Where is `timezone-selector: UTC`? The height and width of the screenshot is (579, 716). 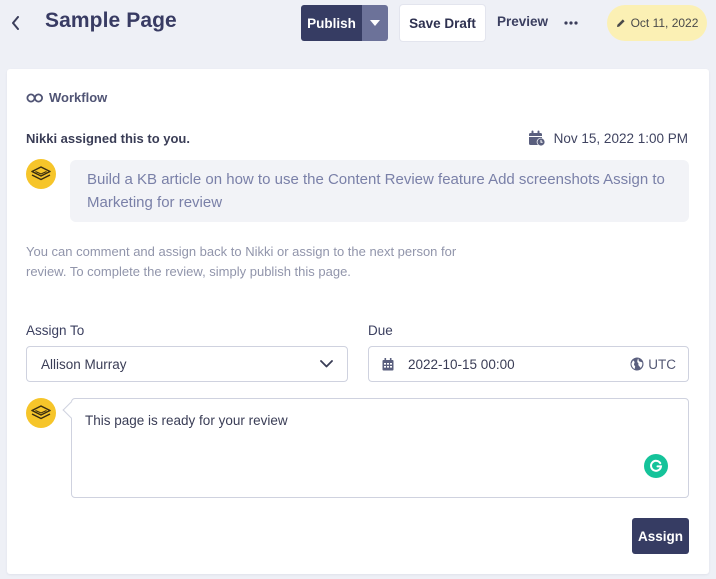 timezone-selector: UTC is located at coordinates (653, 364).